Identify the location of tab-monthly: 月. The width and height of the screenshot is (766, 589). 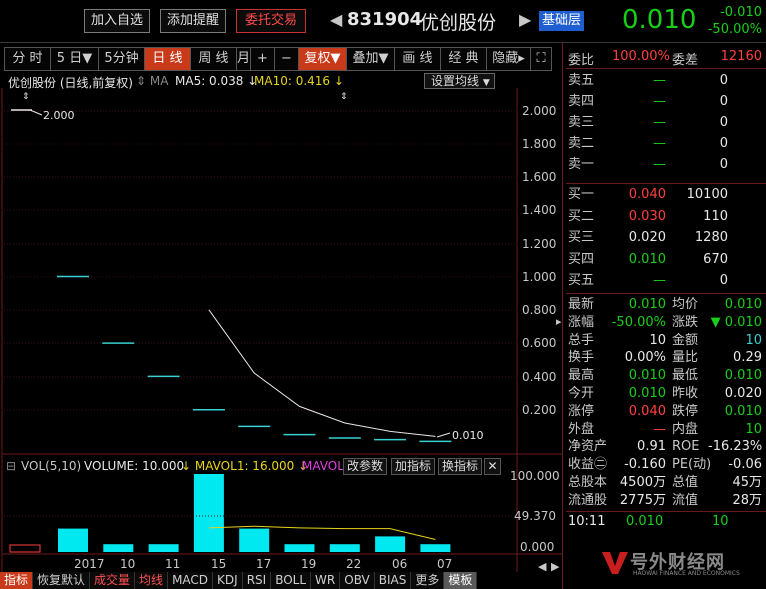
(243, 59).